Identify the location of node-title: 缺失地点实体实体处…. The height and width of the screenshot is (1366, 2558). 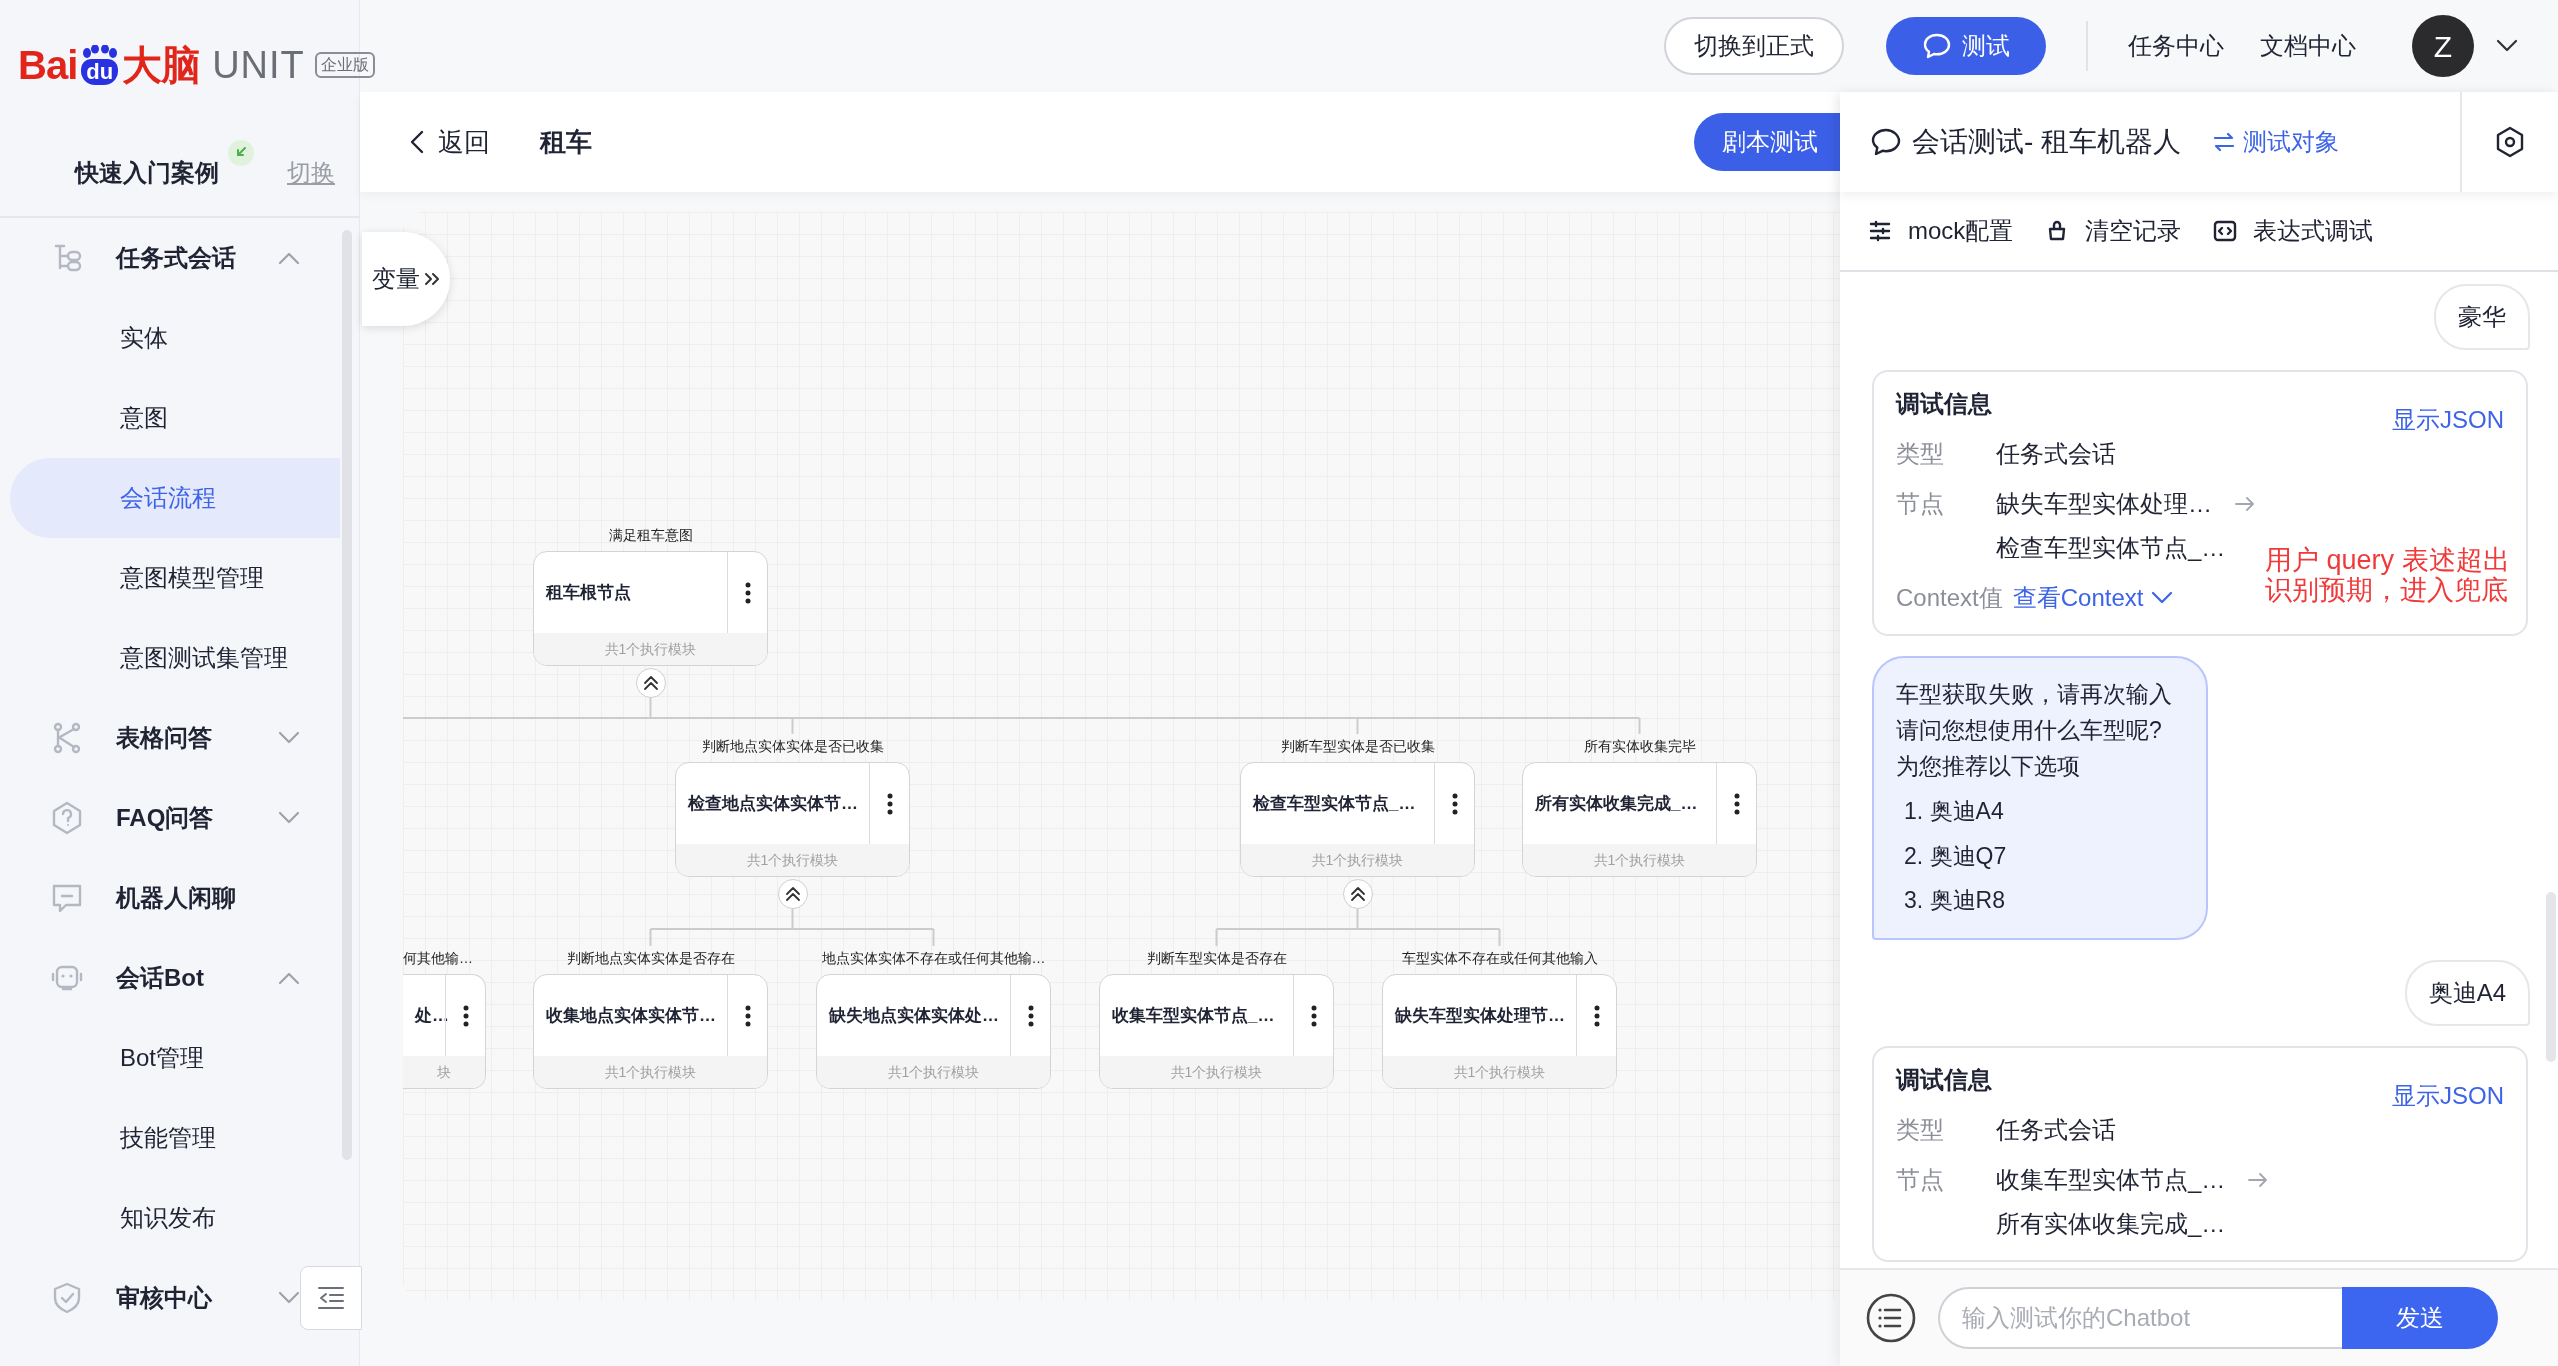
(913, 1015).